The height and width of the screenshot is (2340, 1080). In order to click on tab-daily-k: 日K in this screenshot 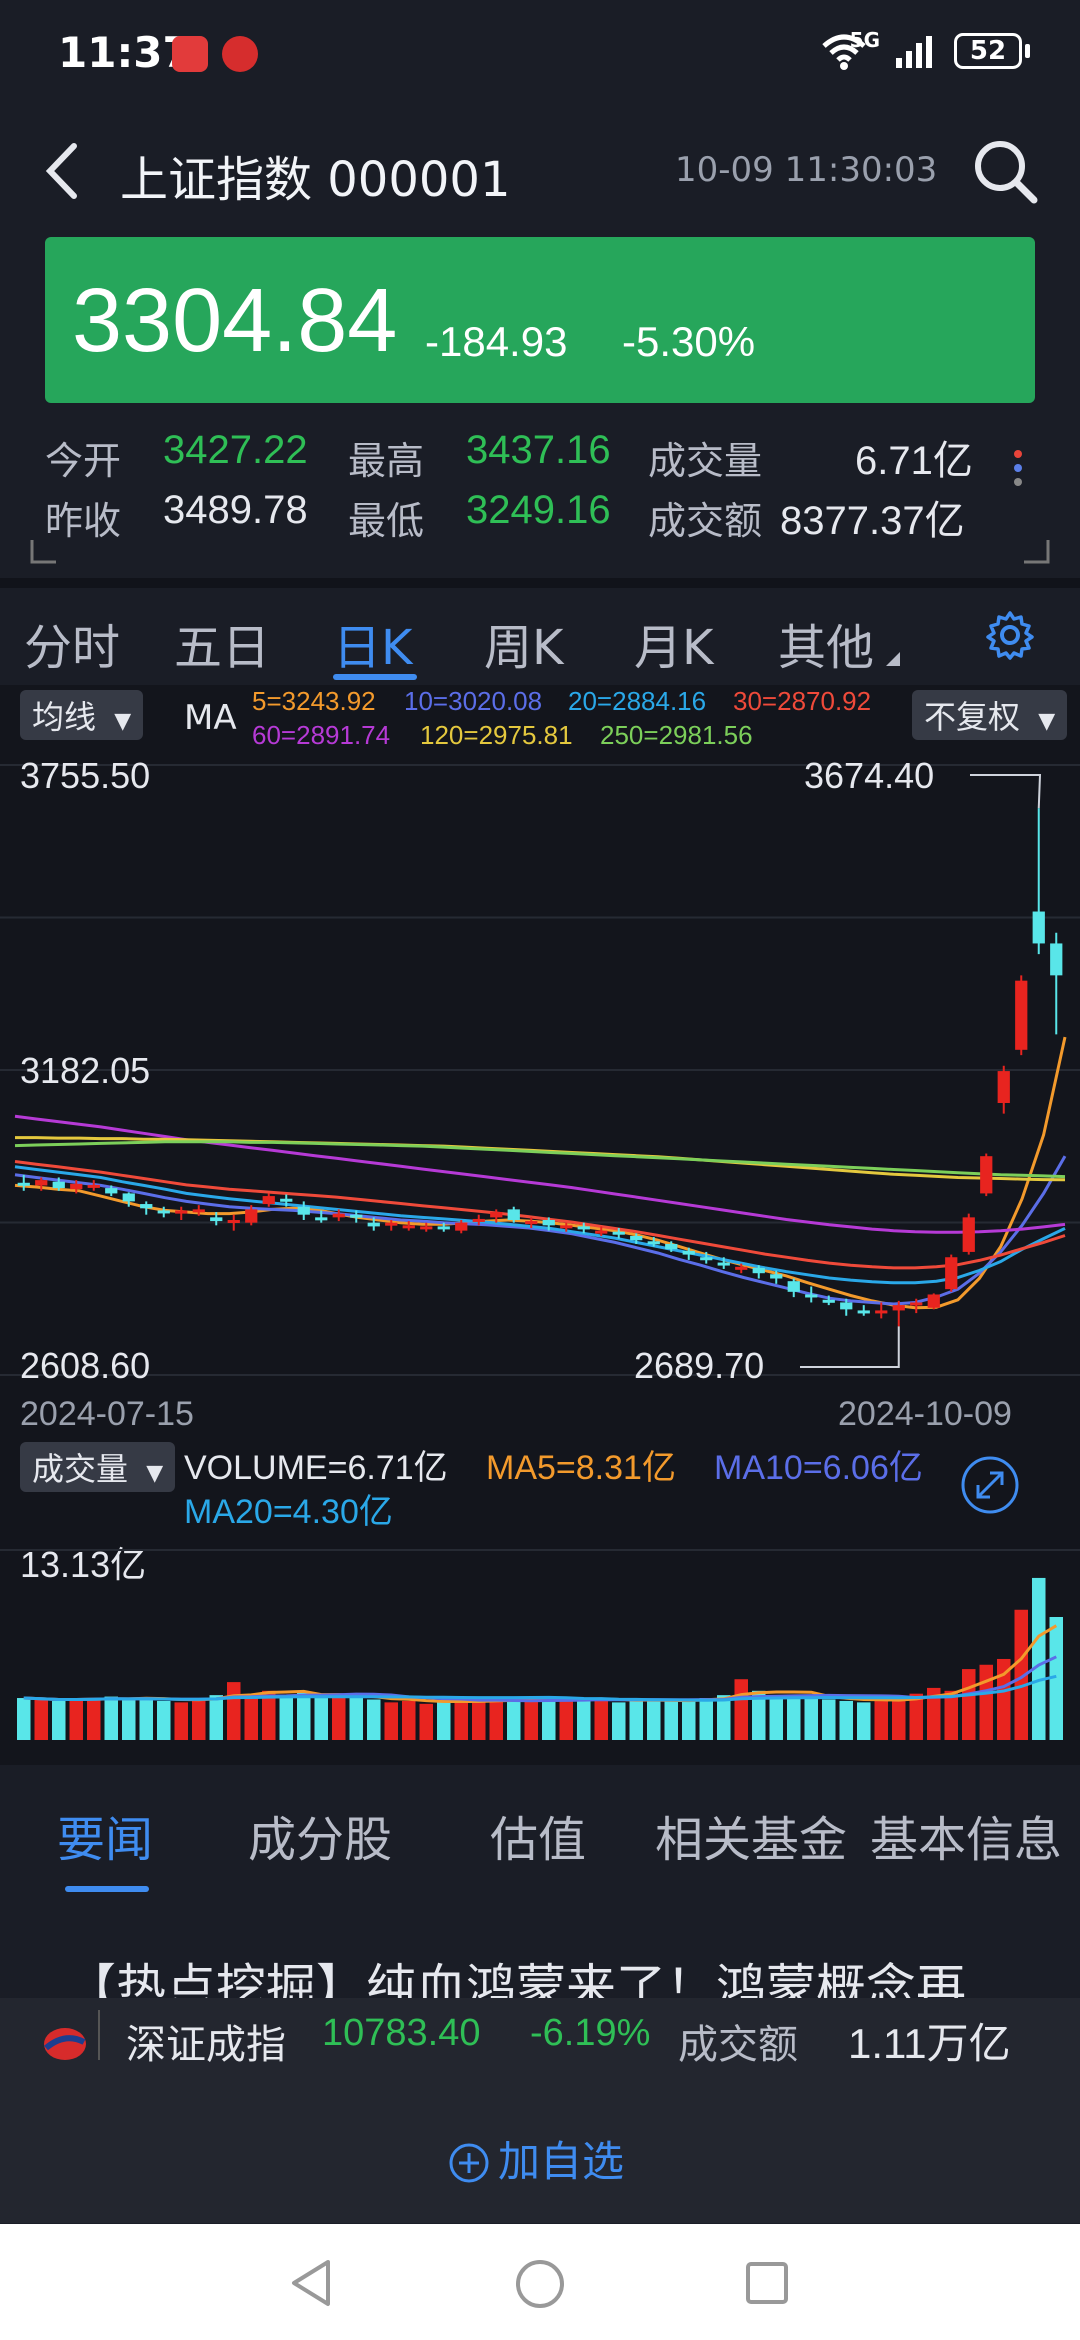, I will do `click(372, 643)`.